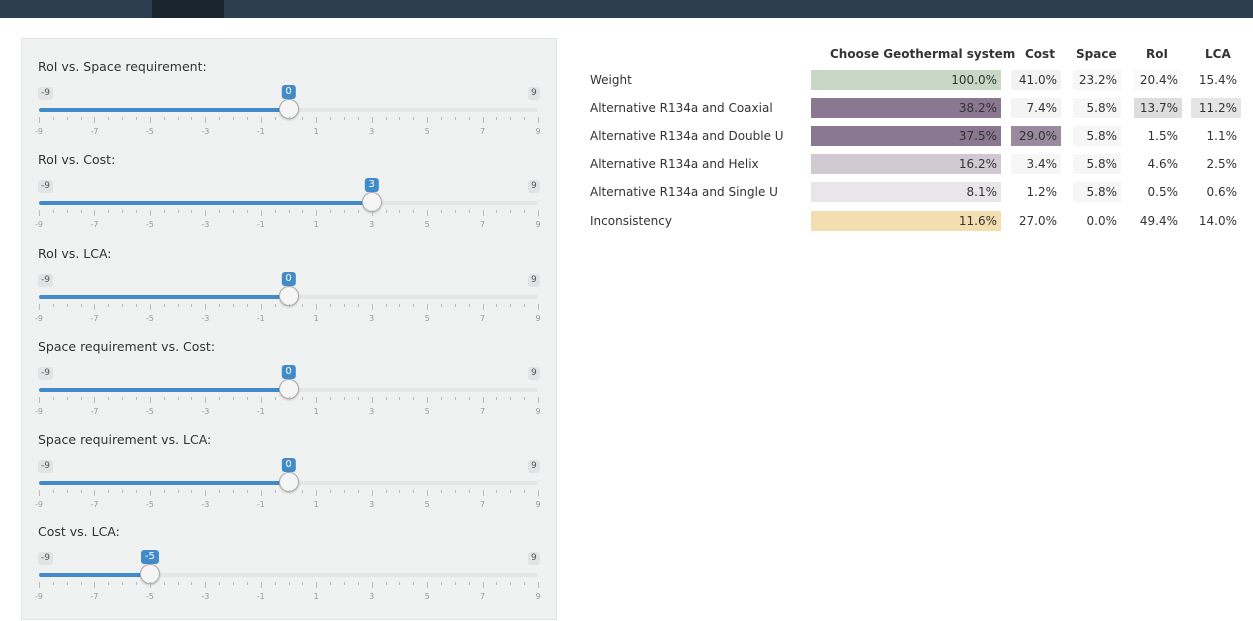  Describe the element at coordinates (75, 253) in the screenshot. I see `slider-label: RoI vs. LCA:` at that location.